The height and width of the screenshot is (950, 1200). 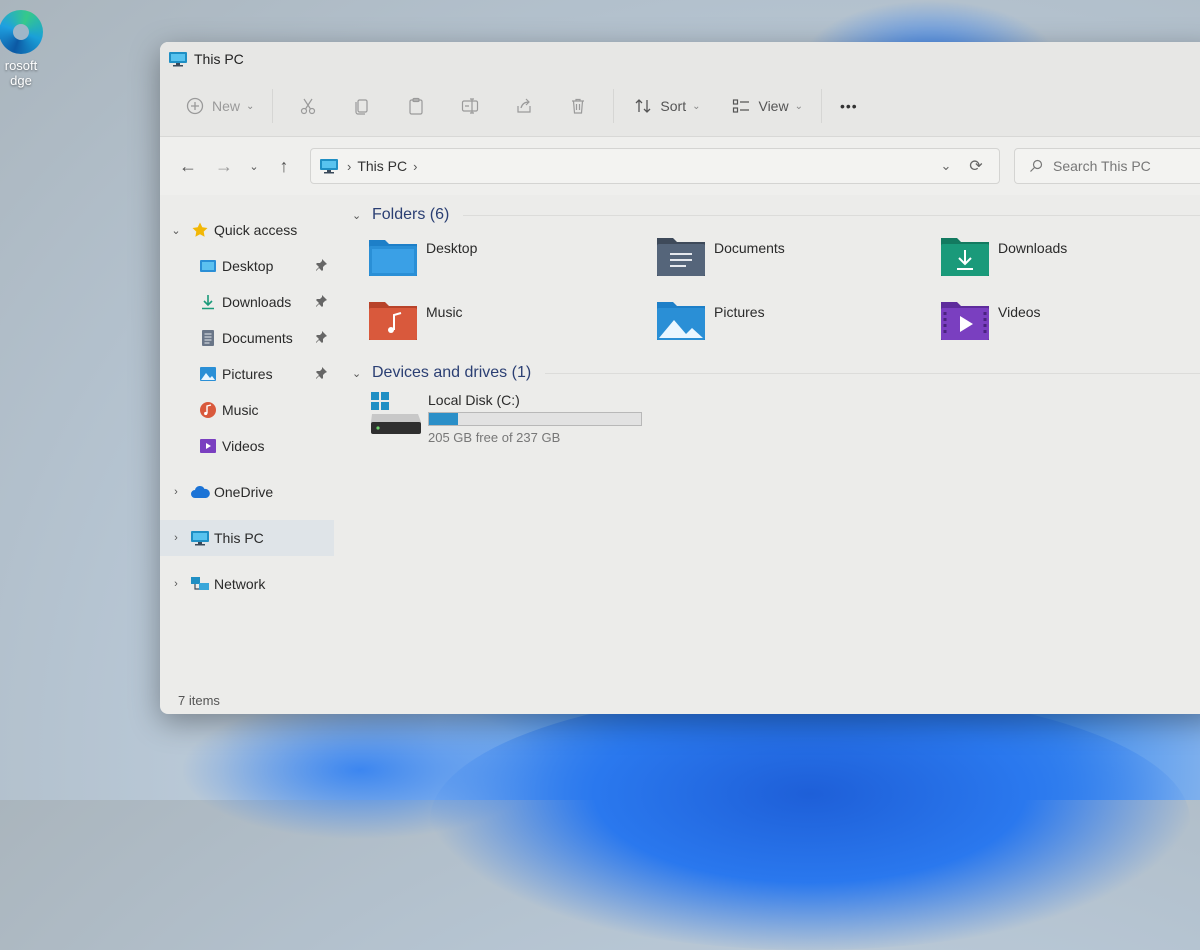 What do you see at coordinates (1019, 312) in the screenshot?
I see `folder-name: Videos` at bounding box center [1019, 312].